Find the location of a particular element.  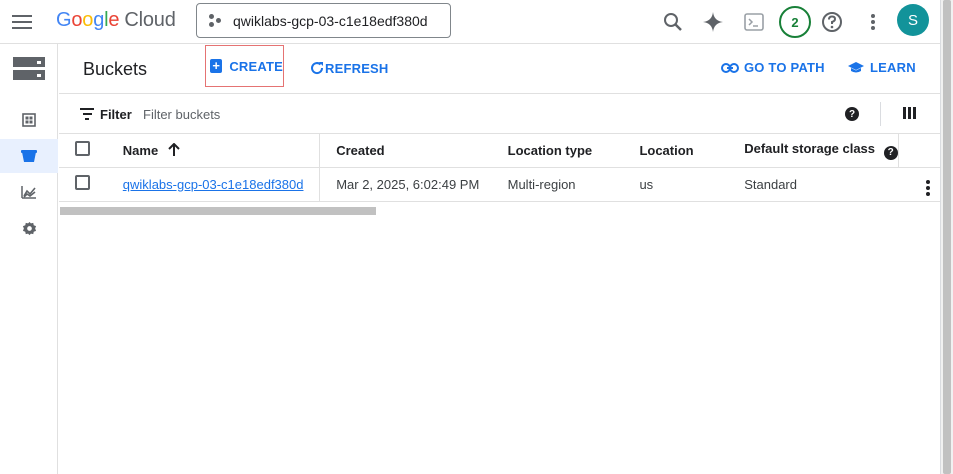

refresh-button-label: REFRESH is located at coordinates (357, 68).